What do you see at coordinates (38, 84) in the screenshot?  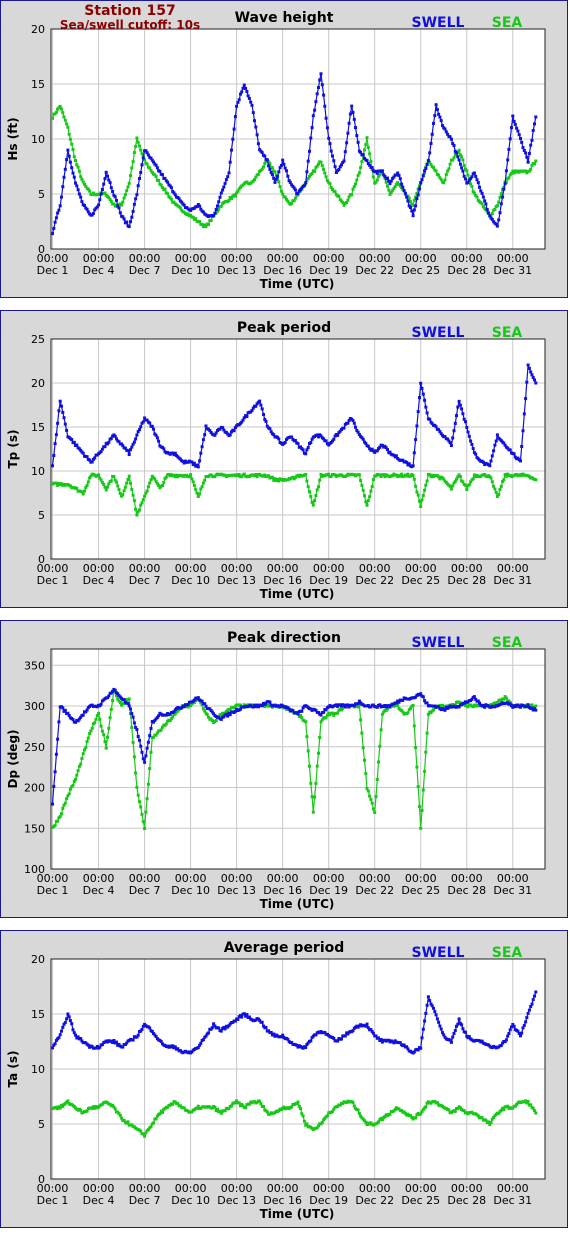 I see `y-tick-label: 15` at bounding box center [38, 84].